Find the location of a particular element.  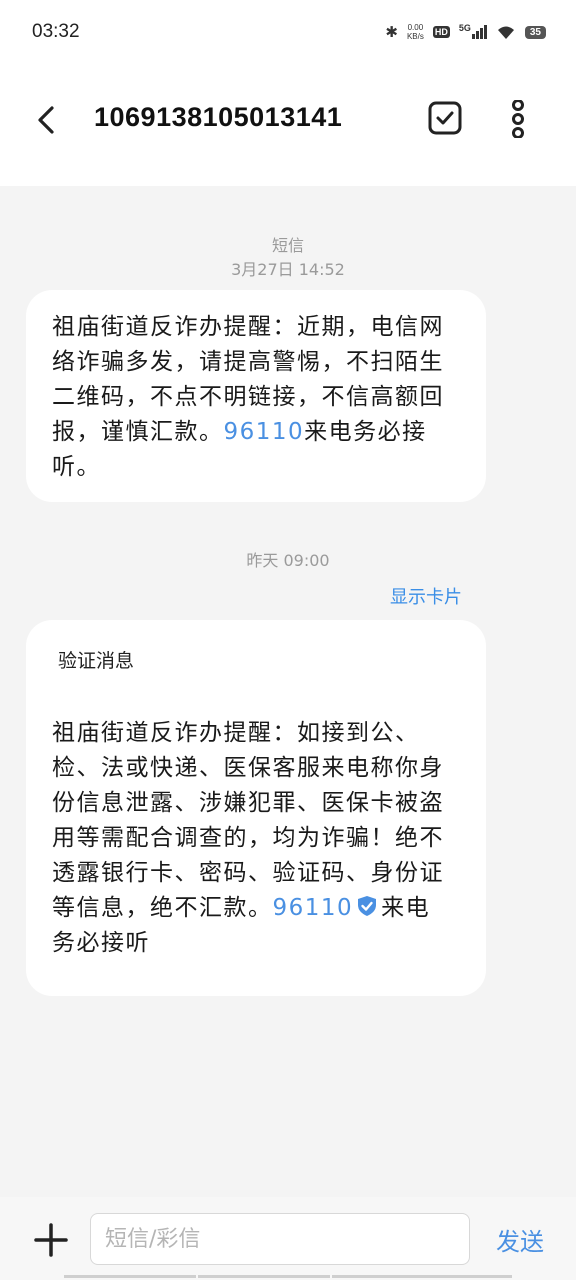

send-button: 发送 is located at coordinates (520, 1239).